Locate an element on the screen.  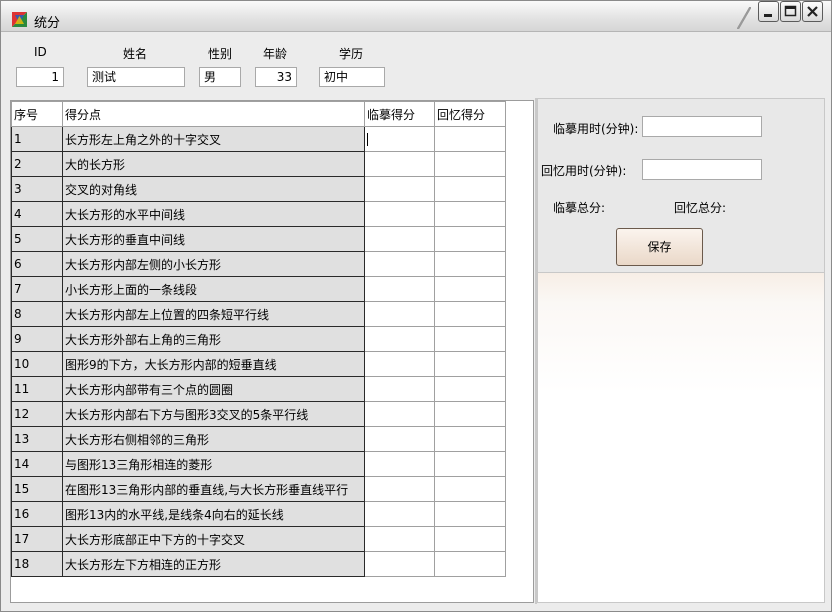
score-point-cell: 大长方形底部正中下方的十字交叉 is located at coordinates (213, 539).